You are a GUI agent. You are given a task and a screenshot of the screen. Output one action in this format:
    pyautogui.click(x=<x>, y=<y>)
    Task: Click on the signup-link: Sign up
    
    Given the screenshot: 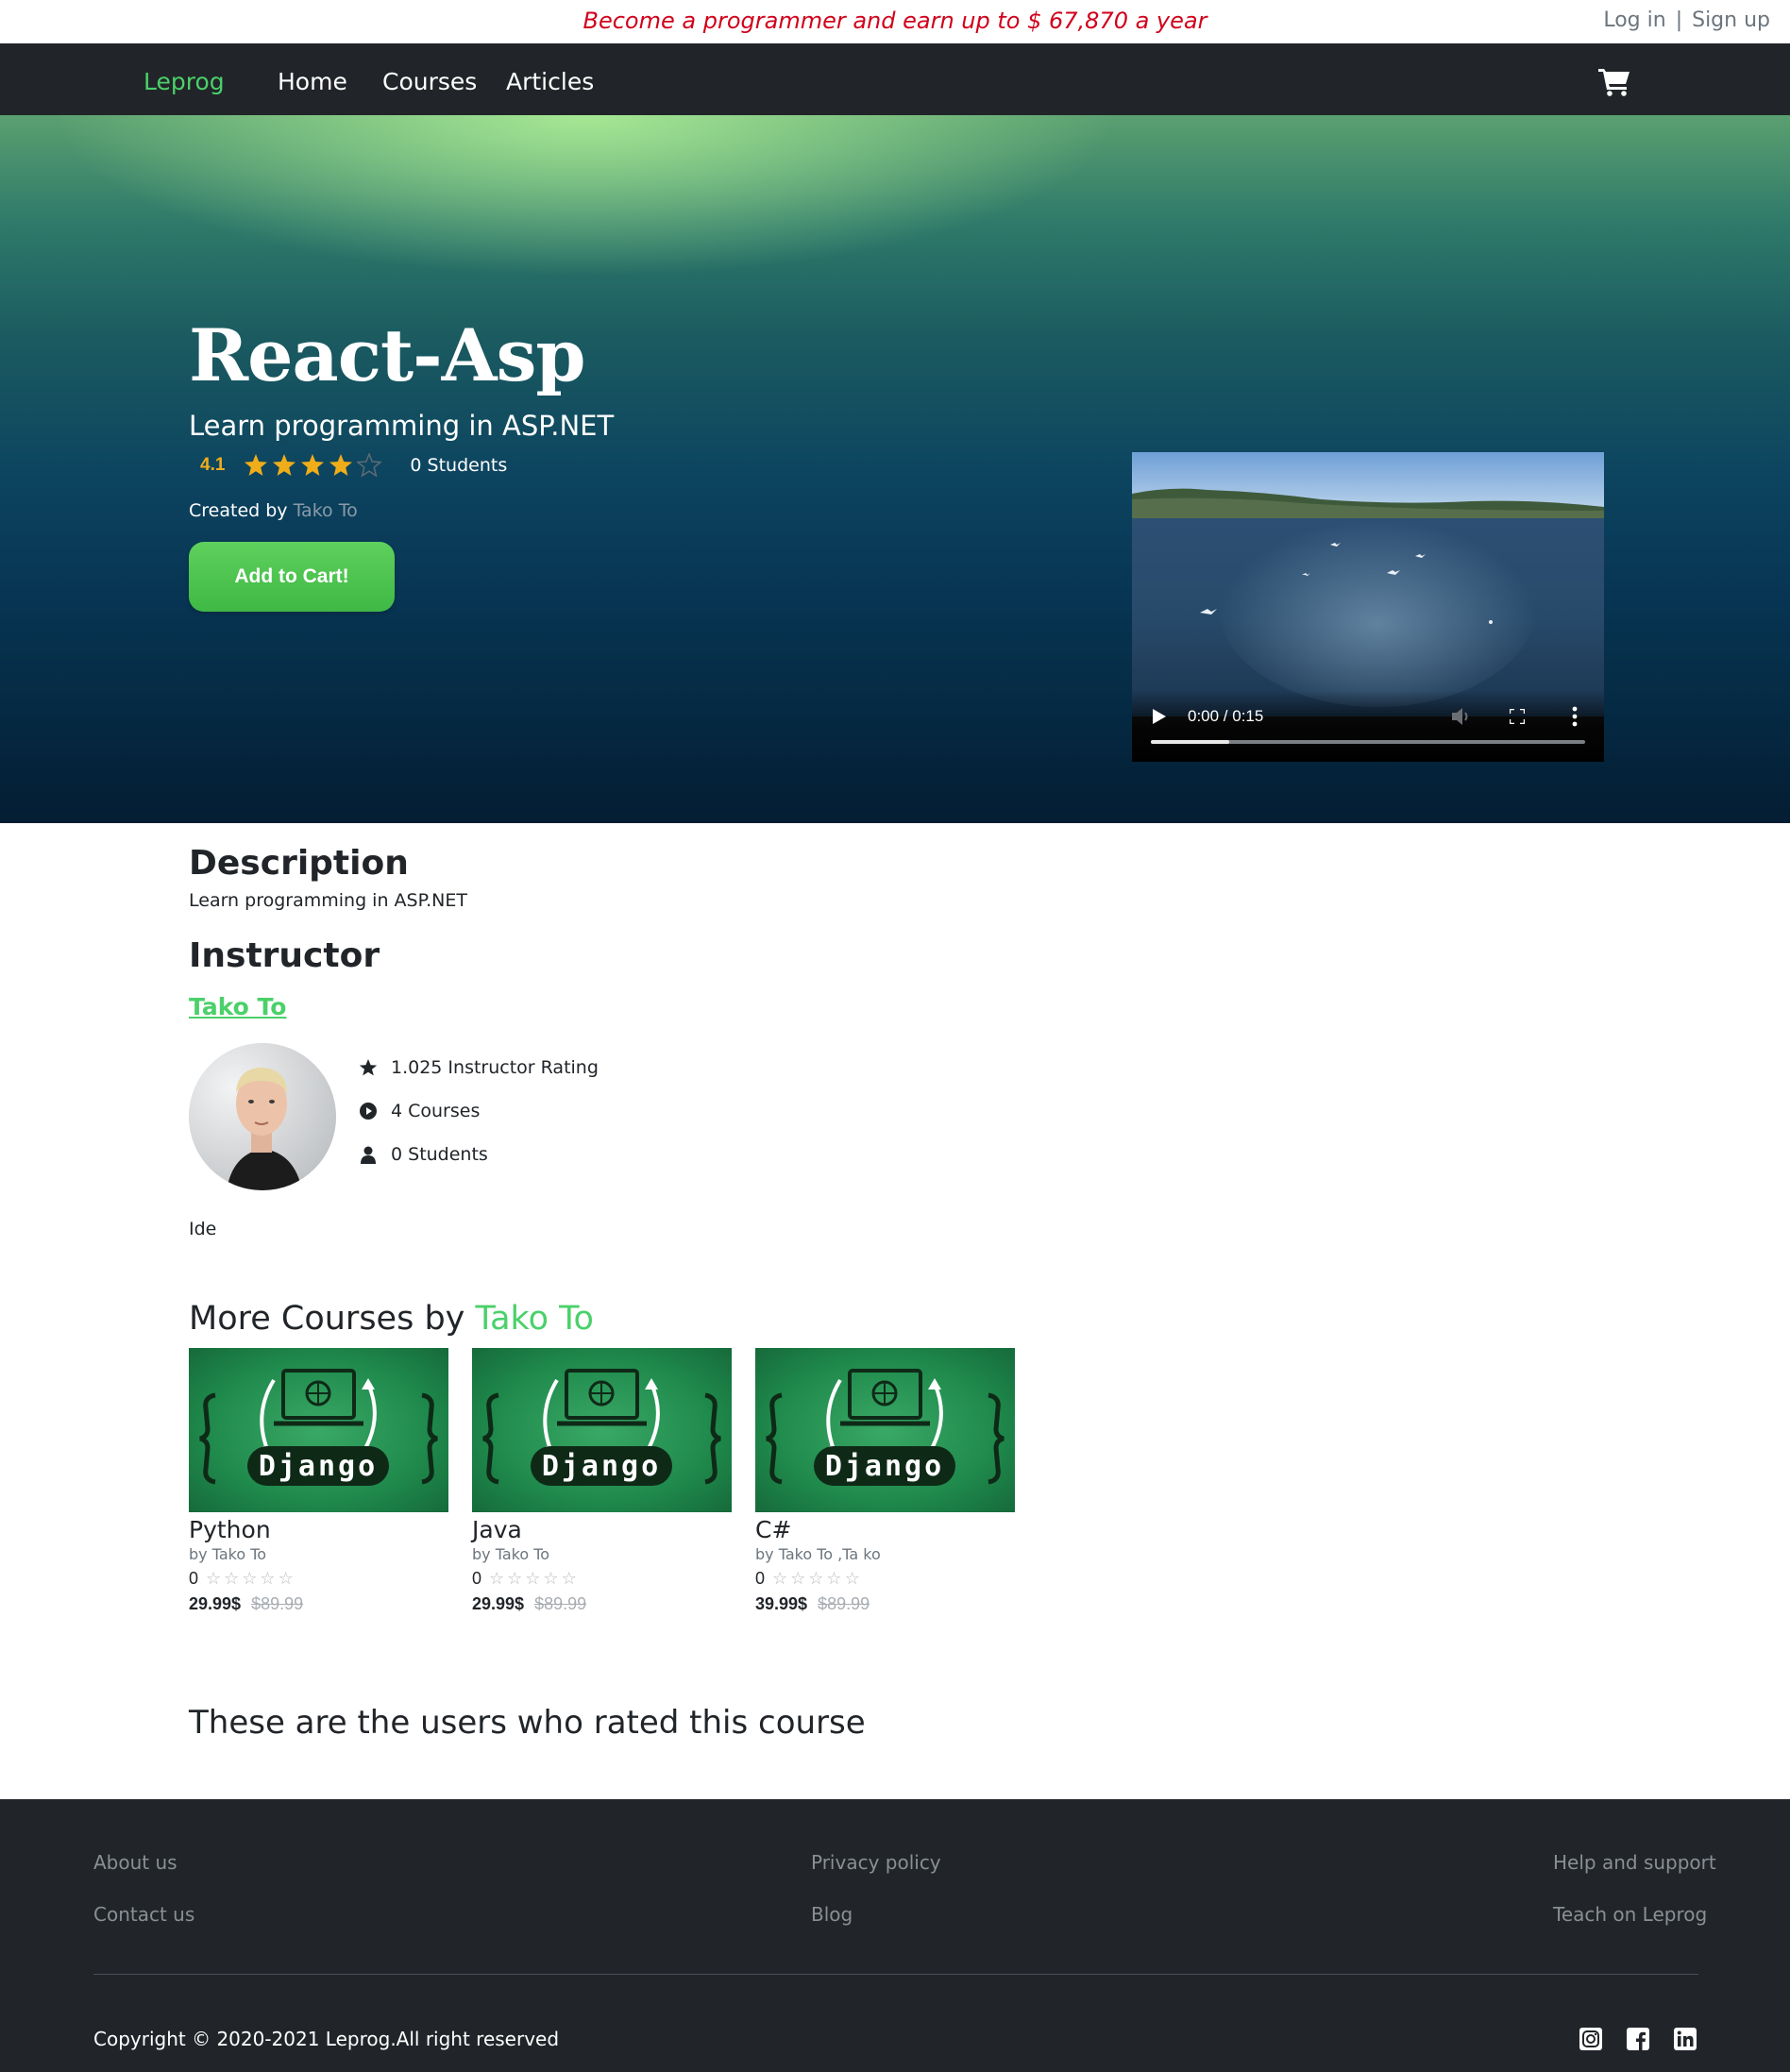 What is the action you would take?
    pyautogui.click(x=1731, y=20)
    